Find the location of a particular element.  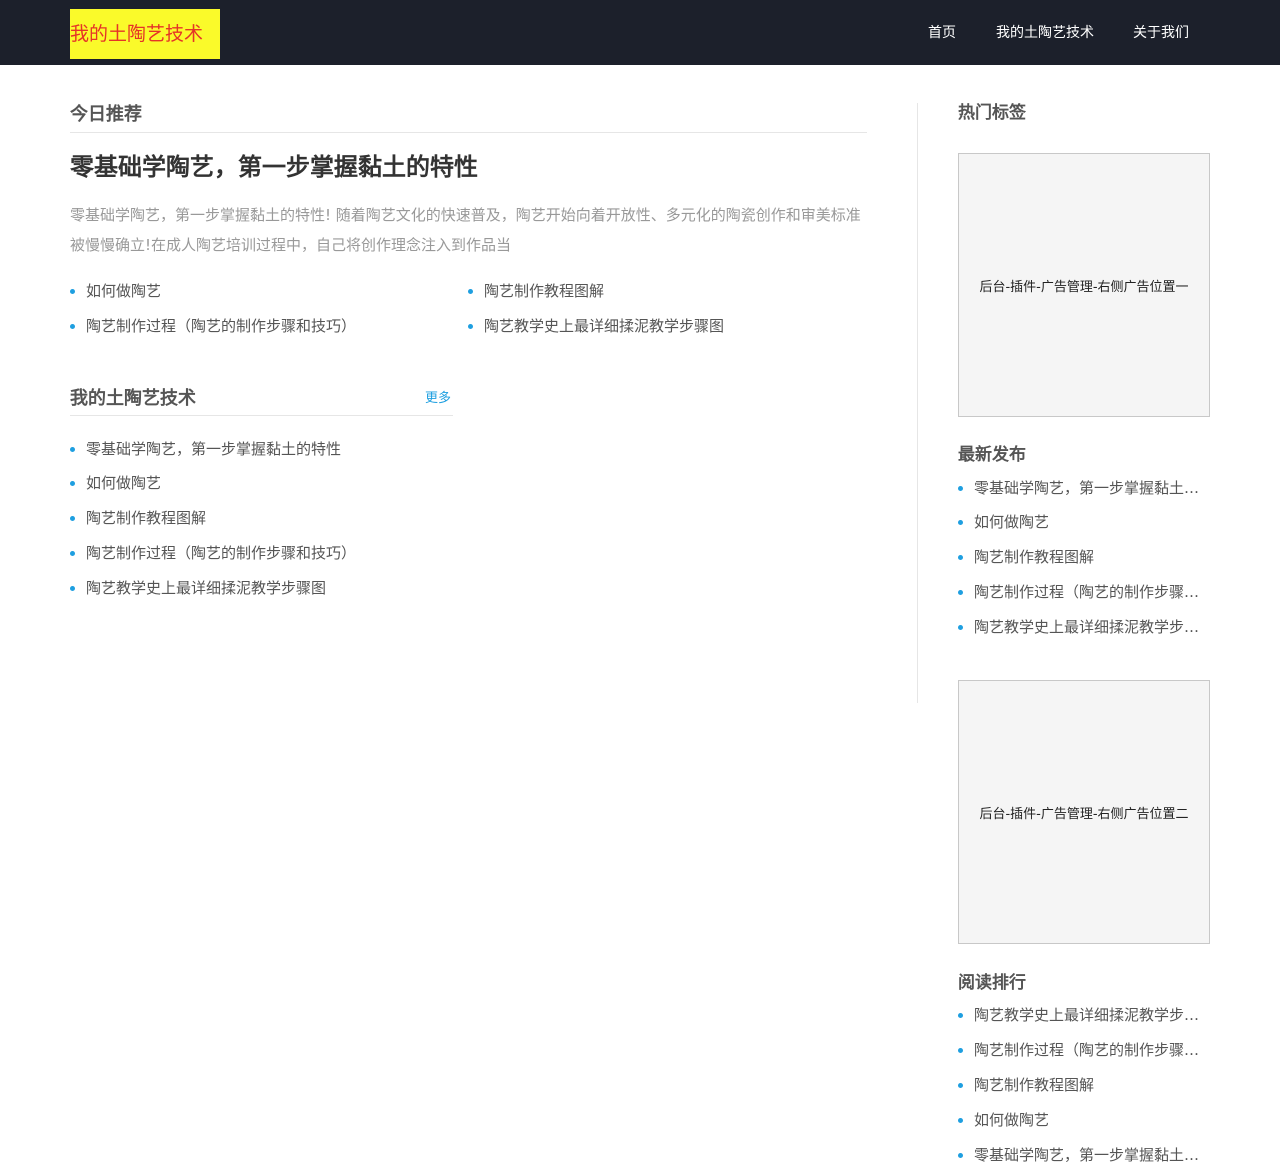

ranking-title: 阅读排行 is located at coordinates (992, 983).